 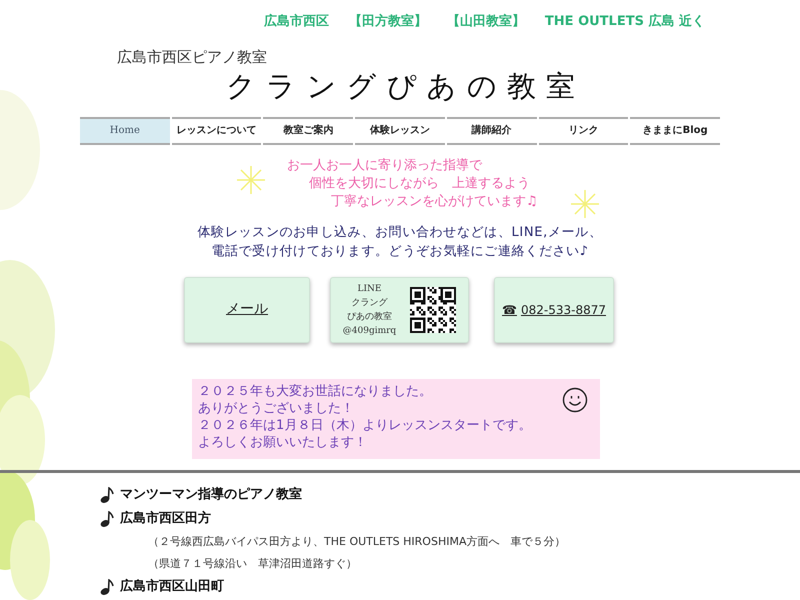 I want to click on notice-text: ２０２５年も大変お世話になりました。, so click(x=315, y=391).